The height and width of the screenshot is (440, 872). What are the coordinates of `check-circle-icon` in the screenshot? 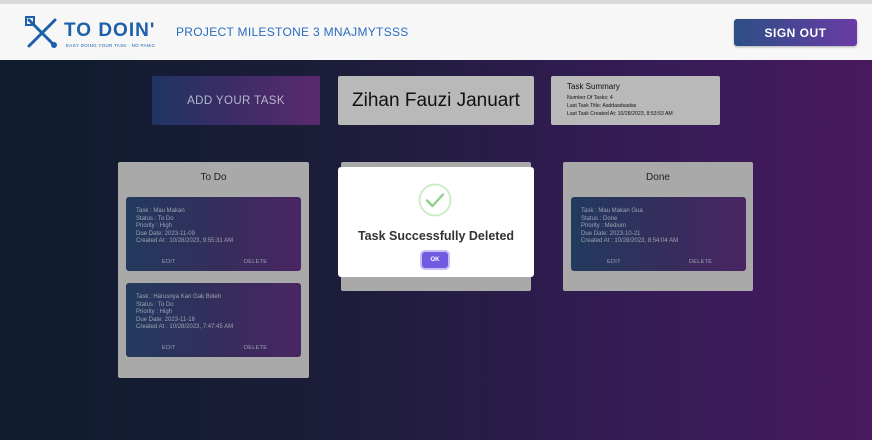 It's located at (435, 200).